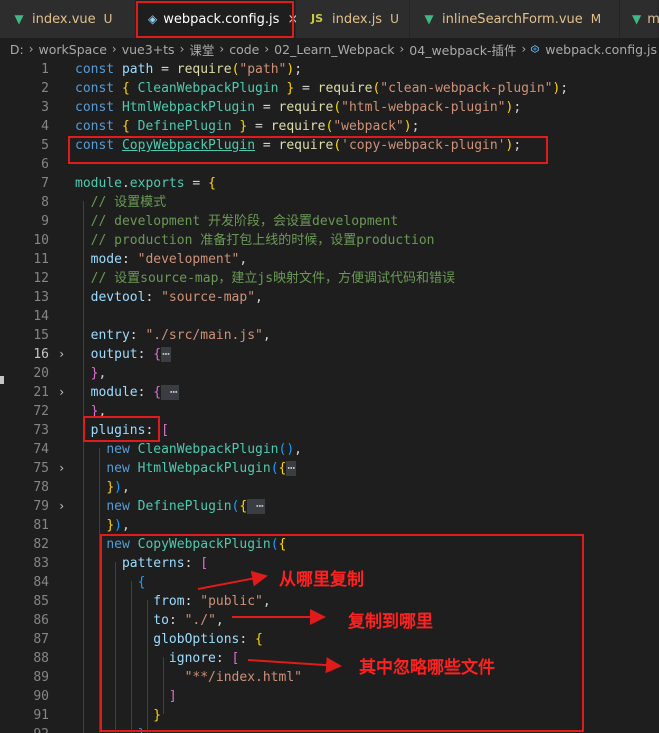 The image size is (659, 733). What do you see at coordinates (17, 49) in the screenshot?
I see `breadcrumb-item: D:` at bounding box center [17, 49].